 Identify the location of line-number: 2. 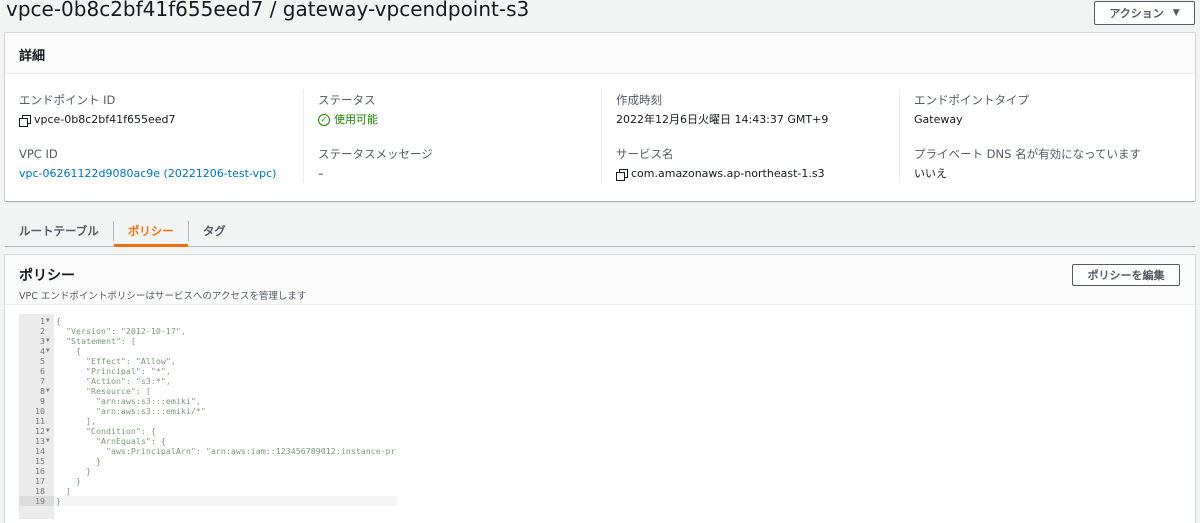
(42, 331).